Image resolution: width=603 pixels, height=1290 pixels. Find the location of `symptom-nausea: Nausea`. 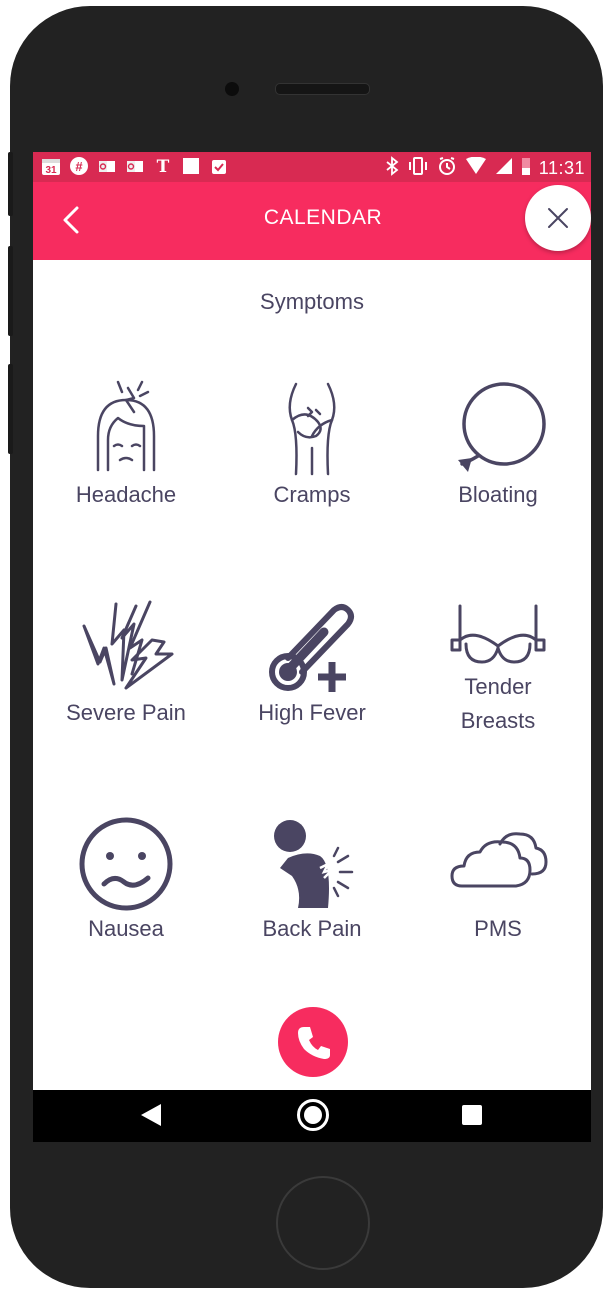

symptom-nausea: Nausea is located at coordinates (126, 879).